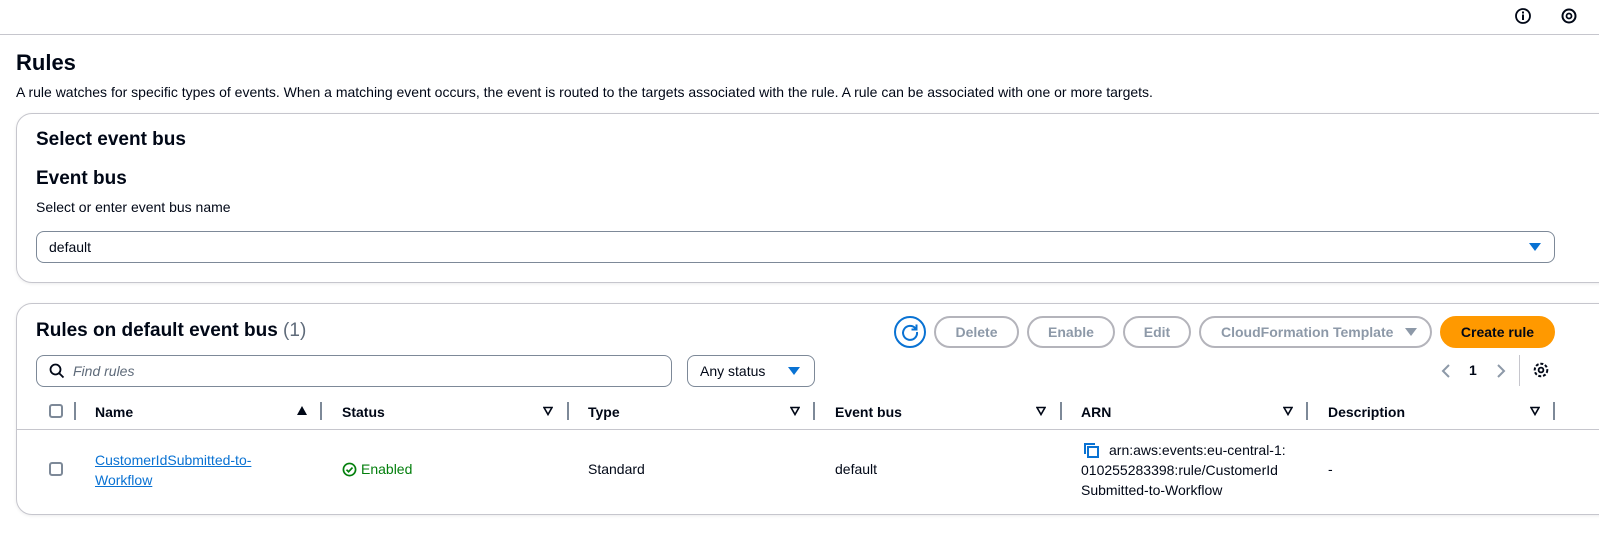 Image resolution: width=1599 pixels, height=547 pixels. Describe the element at coordinates (295, 330) in the screenshot. I see `rules-count: (1)` at that location.